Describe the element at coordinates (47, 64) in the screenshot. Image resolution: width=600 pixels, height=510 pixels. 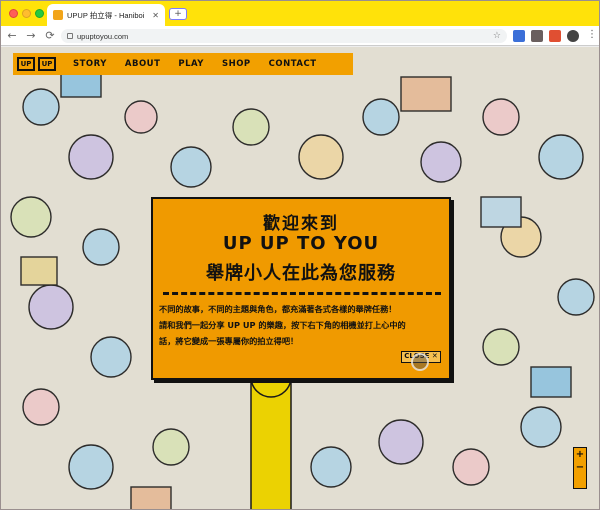
I see `logo-up-2: UP` at that location.